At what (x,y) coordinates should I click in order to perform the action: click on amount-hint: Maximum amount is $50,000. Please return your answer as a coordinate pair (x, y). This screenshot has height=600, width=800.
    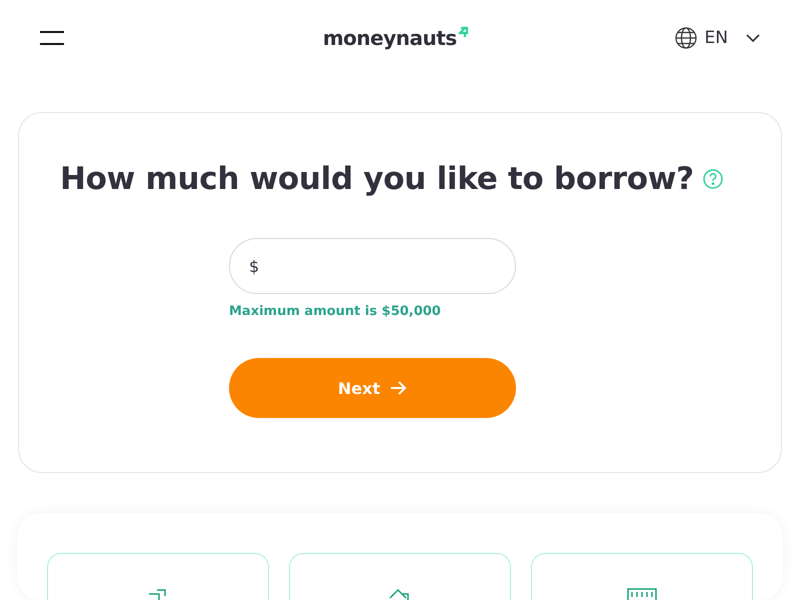
    Looking at the image, I should click on (335, 312).